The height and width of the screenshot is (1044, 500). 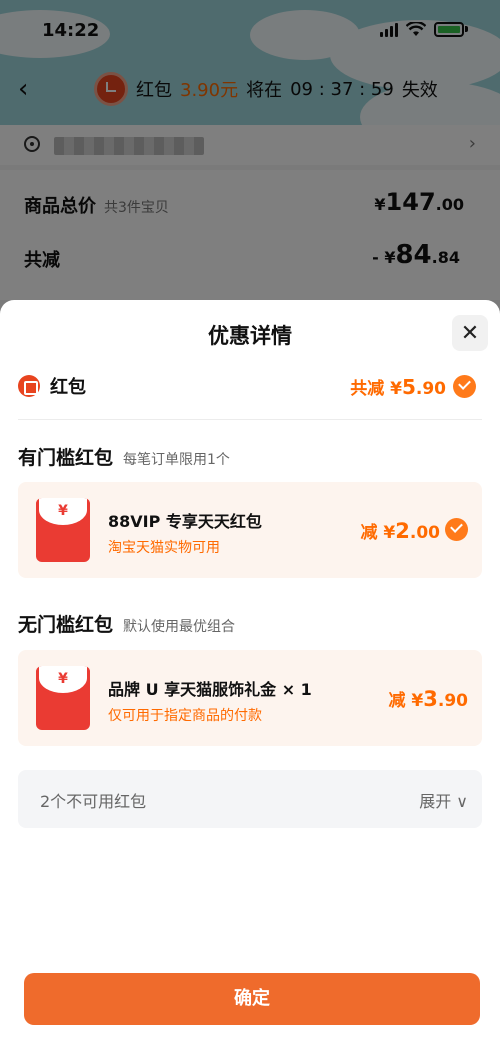 What do you see at coordinates (210, 689) in the screenshot?
I see `coupon-name: 品牌 U 享天猫服饰礼金 × 1` at bounding box center [210, 689].